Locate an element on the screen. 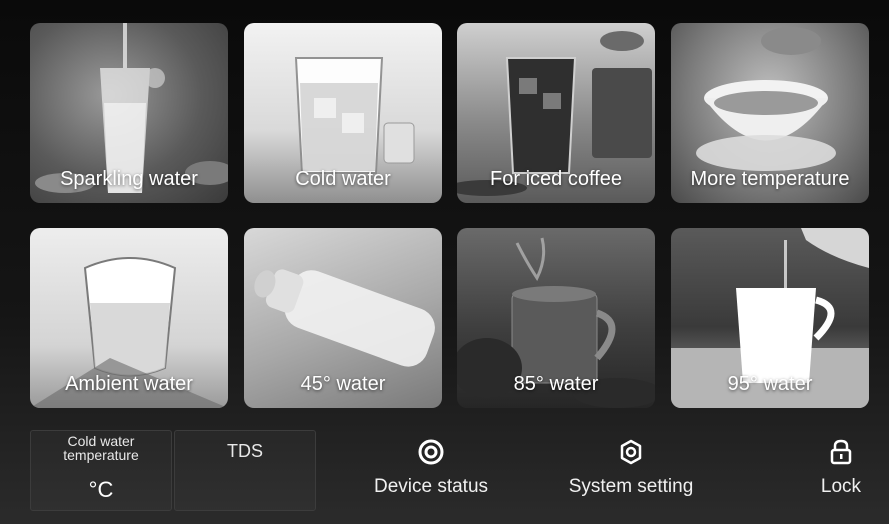  tile-more-temperature: More temperature is located at coordinates (770, 113).